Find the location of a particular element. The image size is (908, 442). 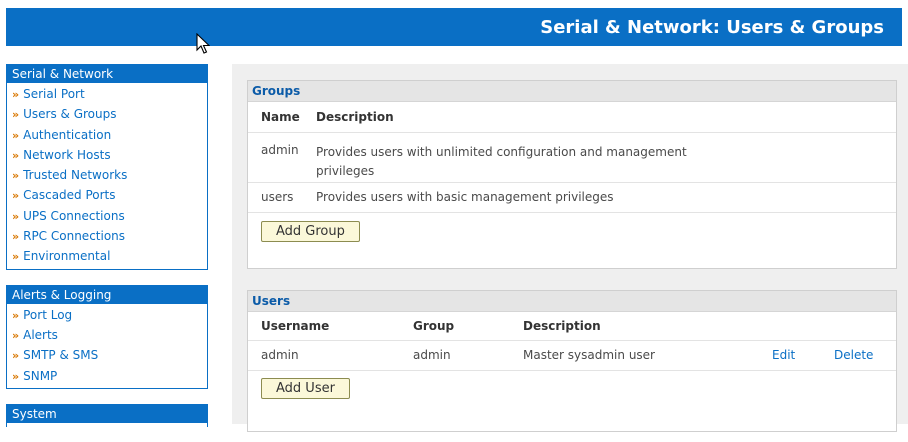

sidebar-item-cascaded-ports: » Cascaded Ports is located at coordinates (107, 195).